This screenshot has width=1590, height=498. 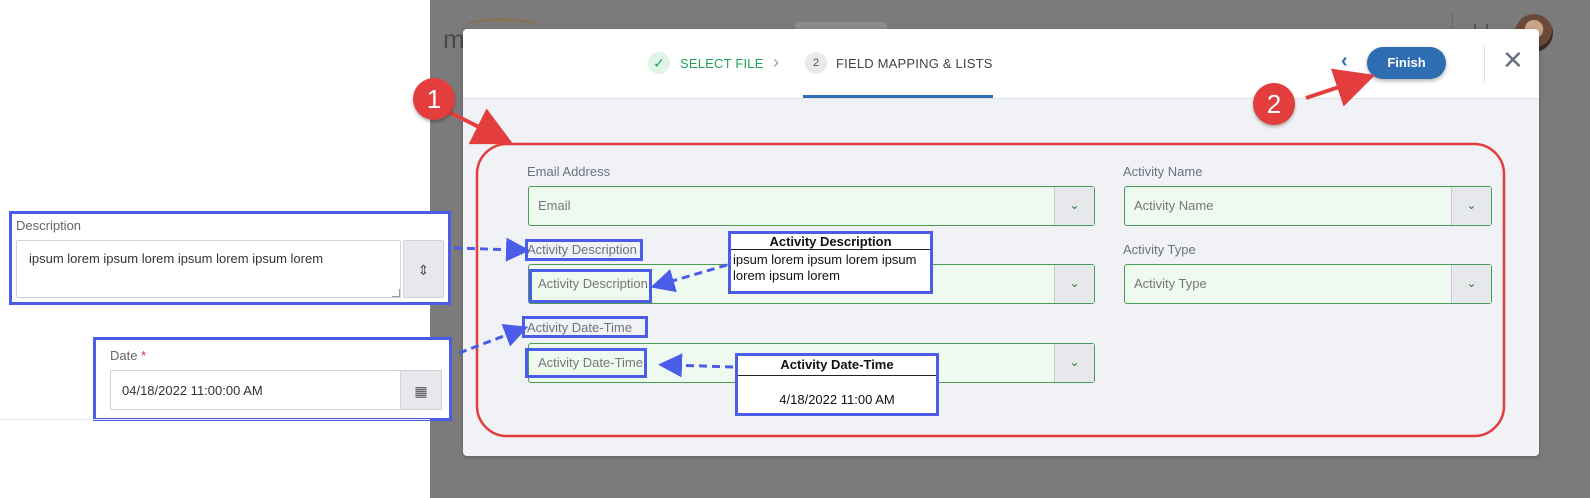 What do you see at coordinates (1274, 104) in the screenshot?
I see `step-badge-2: 2` at bounding box center [1274, 104].